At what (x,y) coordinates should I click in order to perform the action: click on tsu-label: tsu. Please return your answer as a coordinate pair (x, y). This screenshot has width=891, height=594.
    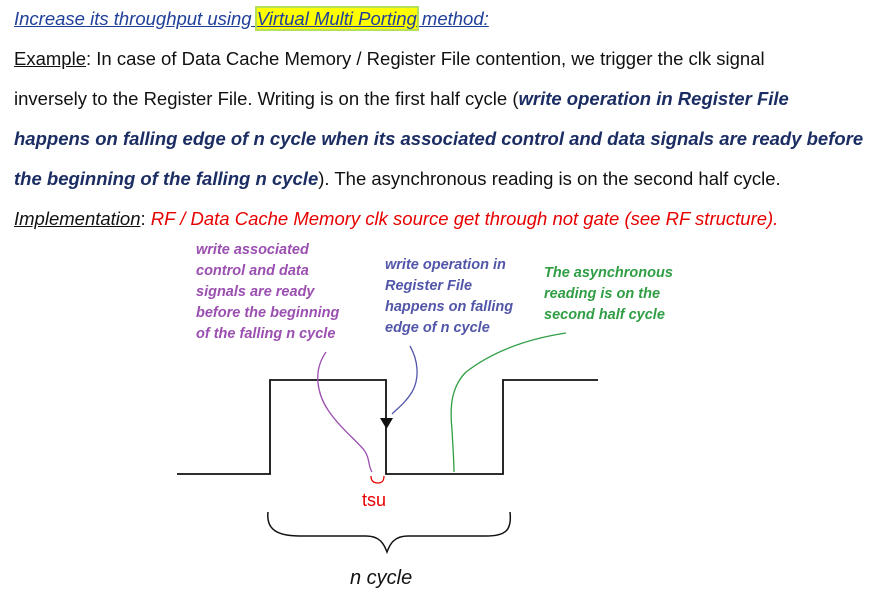
    Looking at the image, I should click on (374, 500).